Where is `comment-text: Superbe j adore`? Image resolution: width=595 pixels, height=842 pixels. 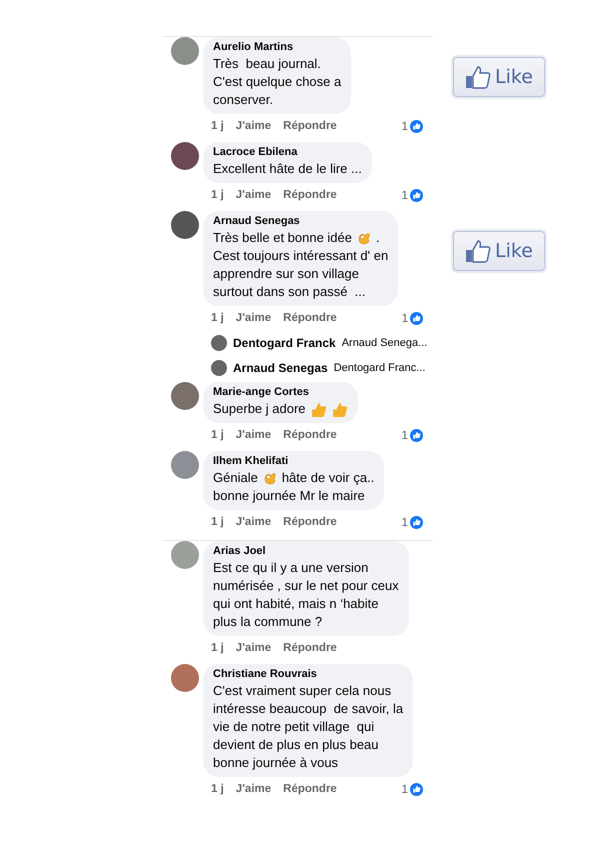
comment-text: Superbe j adore is located at coordinates (259, 409).